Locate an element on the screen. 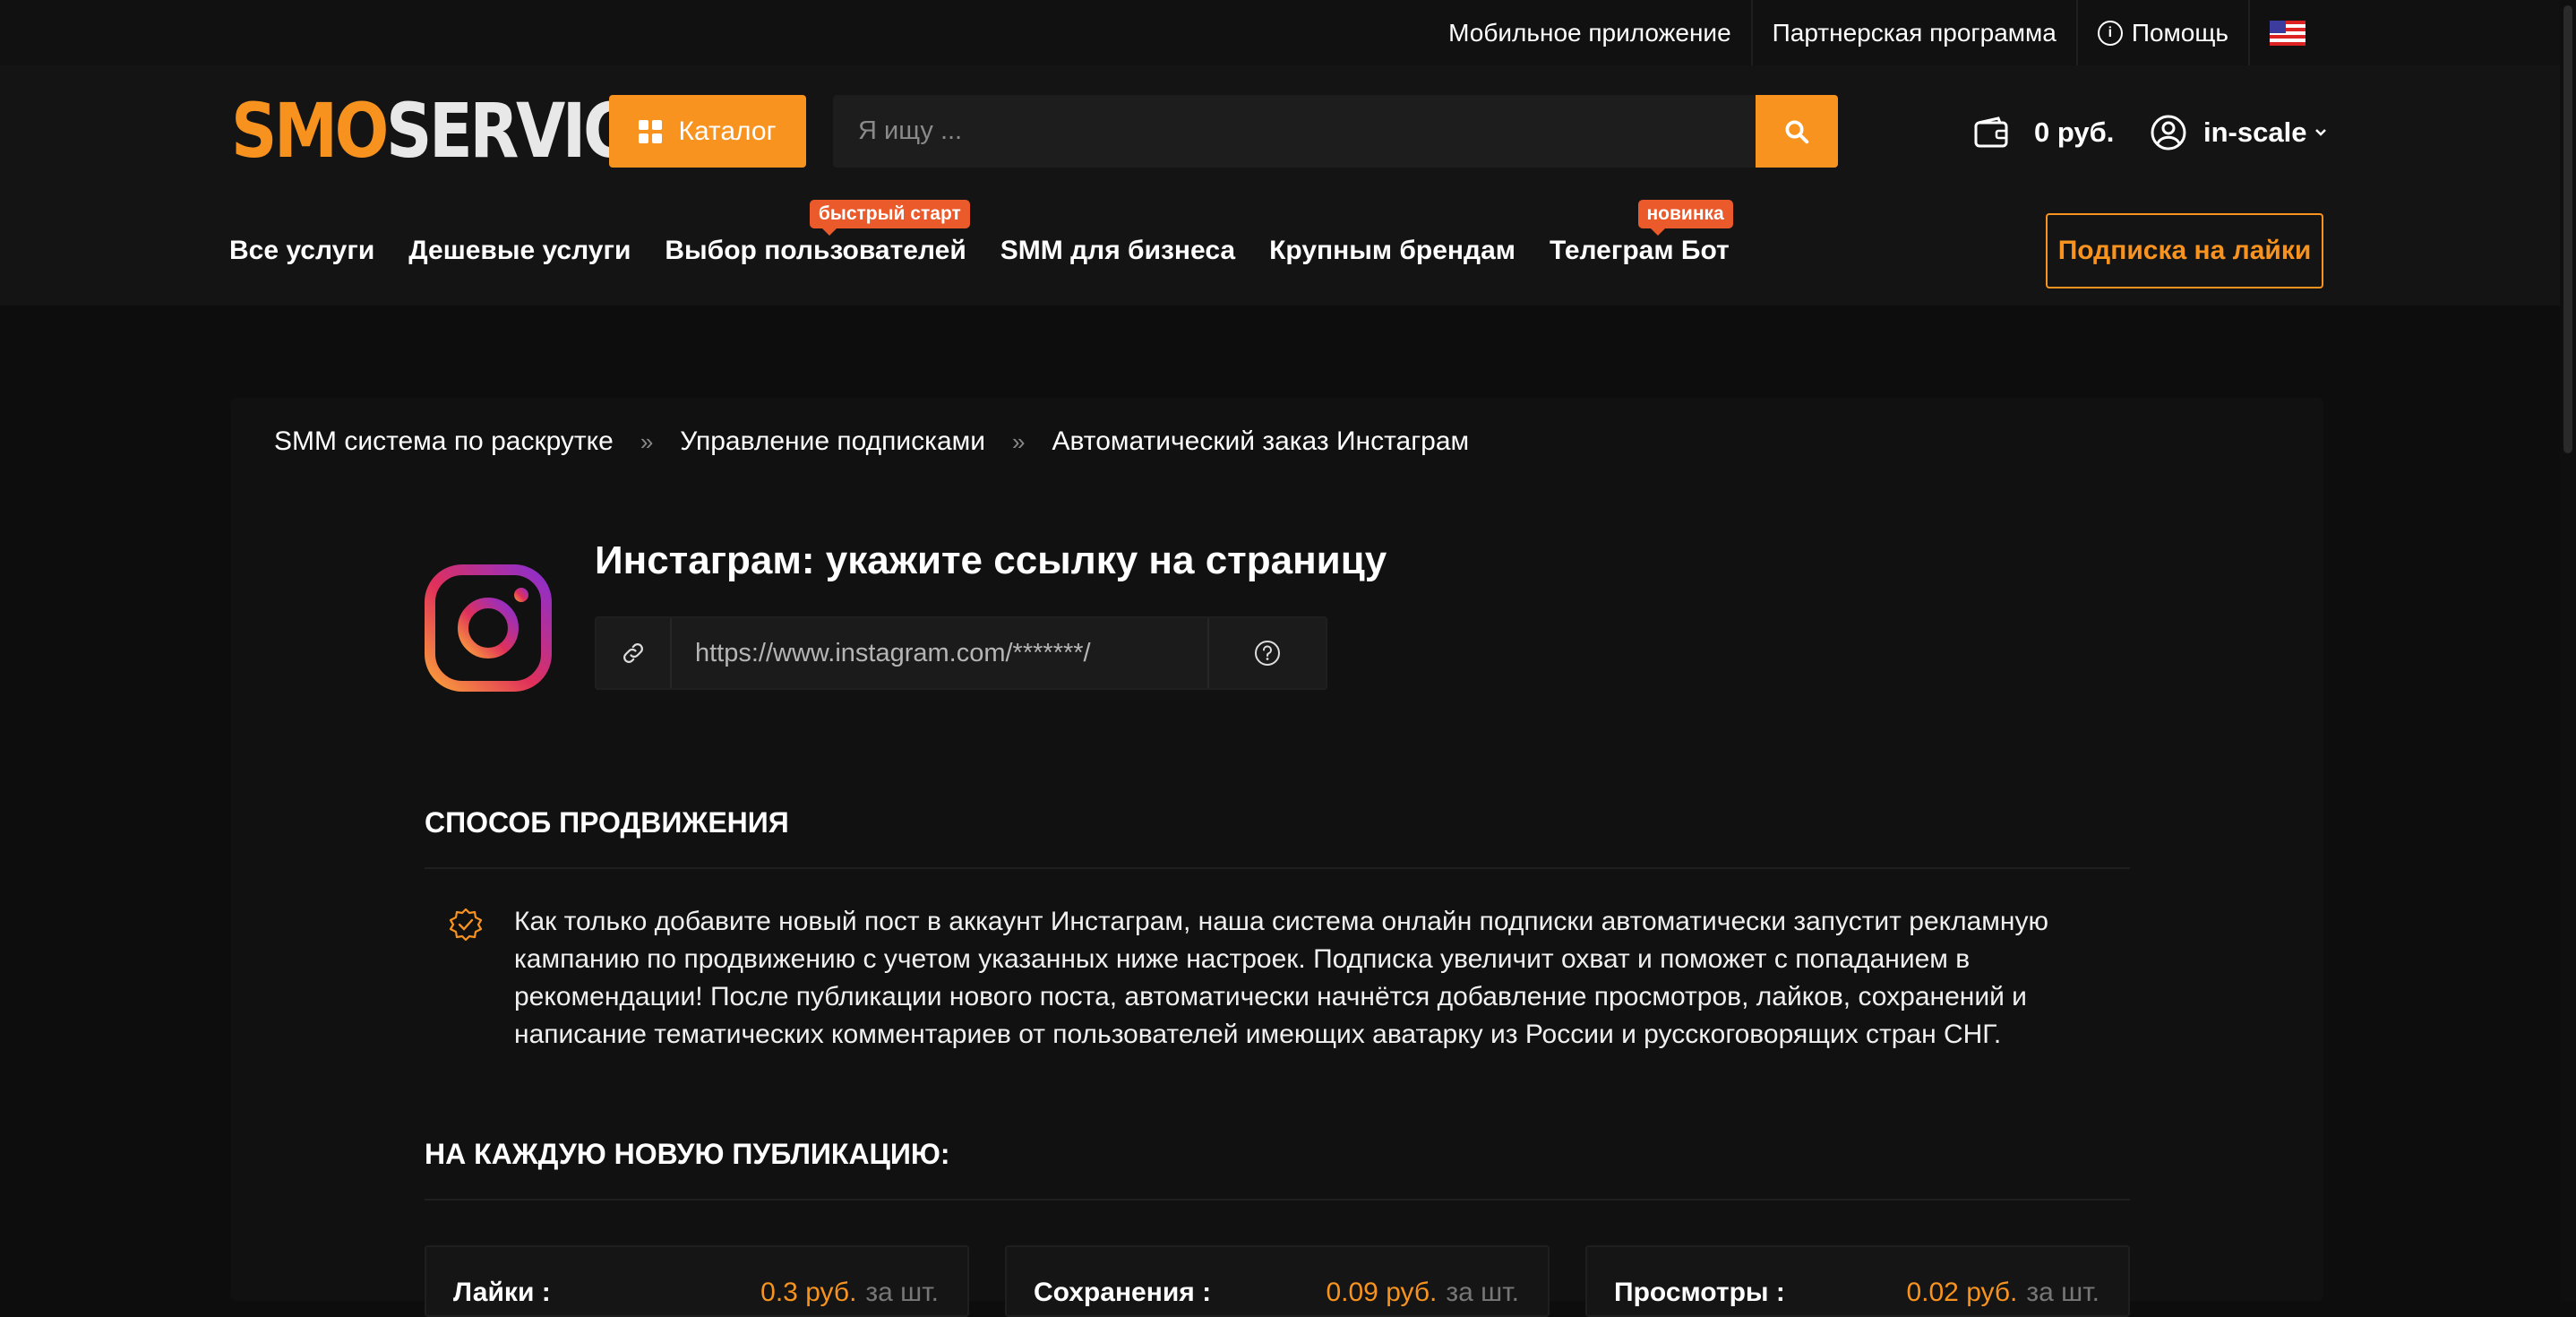 The image size is (2576, 1317). catalog-button: Каталог is located at coordinates (707, 131).